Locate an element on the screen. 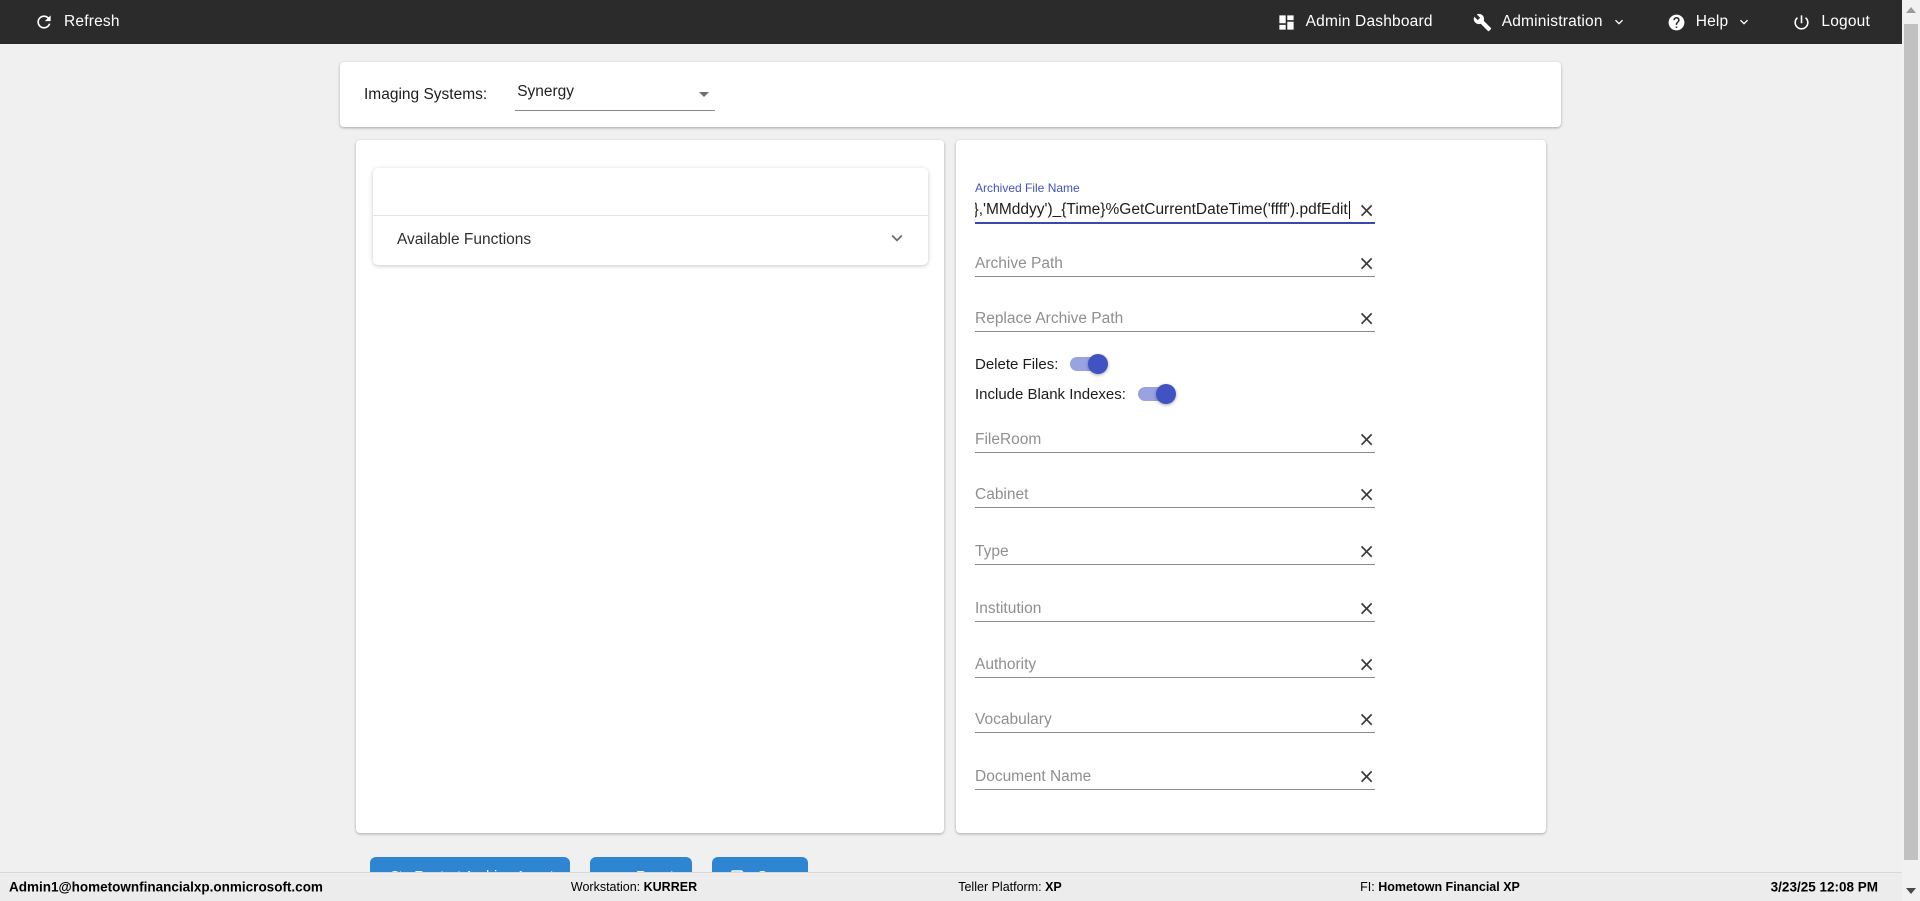  delete-files-toggle is located at coordinates (1089, 364).